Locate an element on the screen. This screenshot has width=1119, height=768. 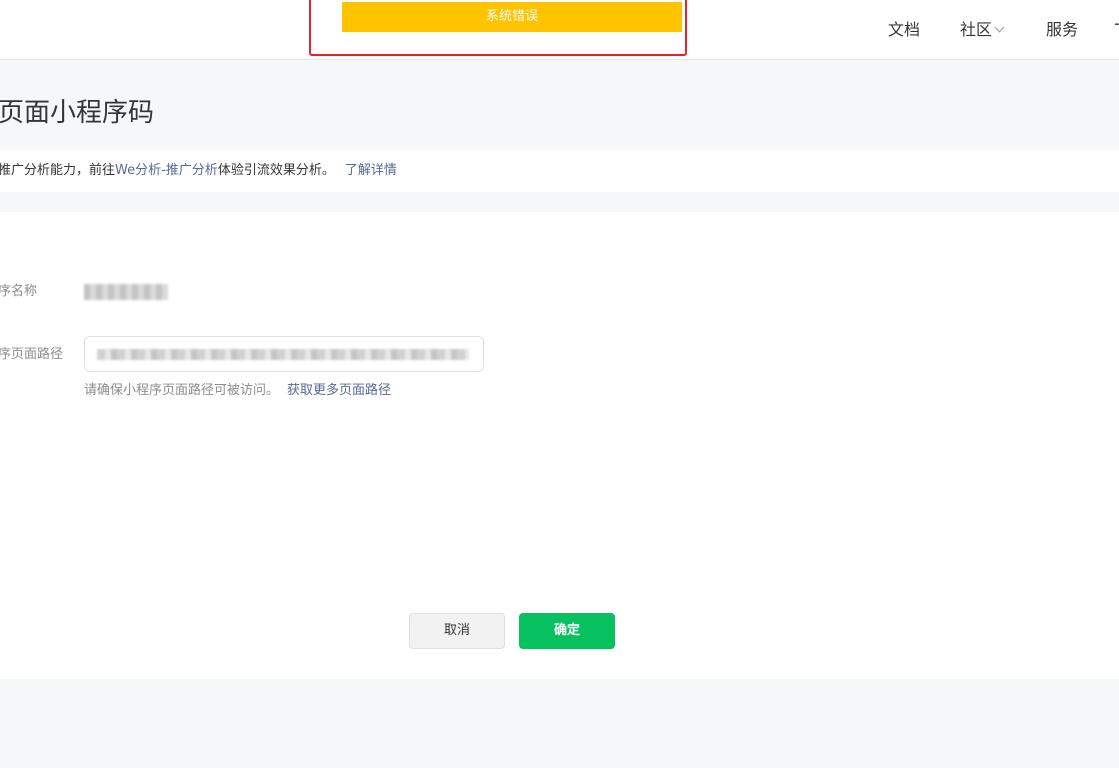
nav-community-label: 社区 is located at coordinates (976, 29).